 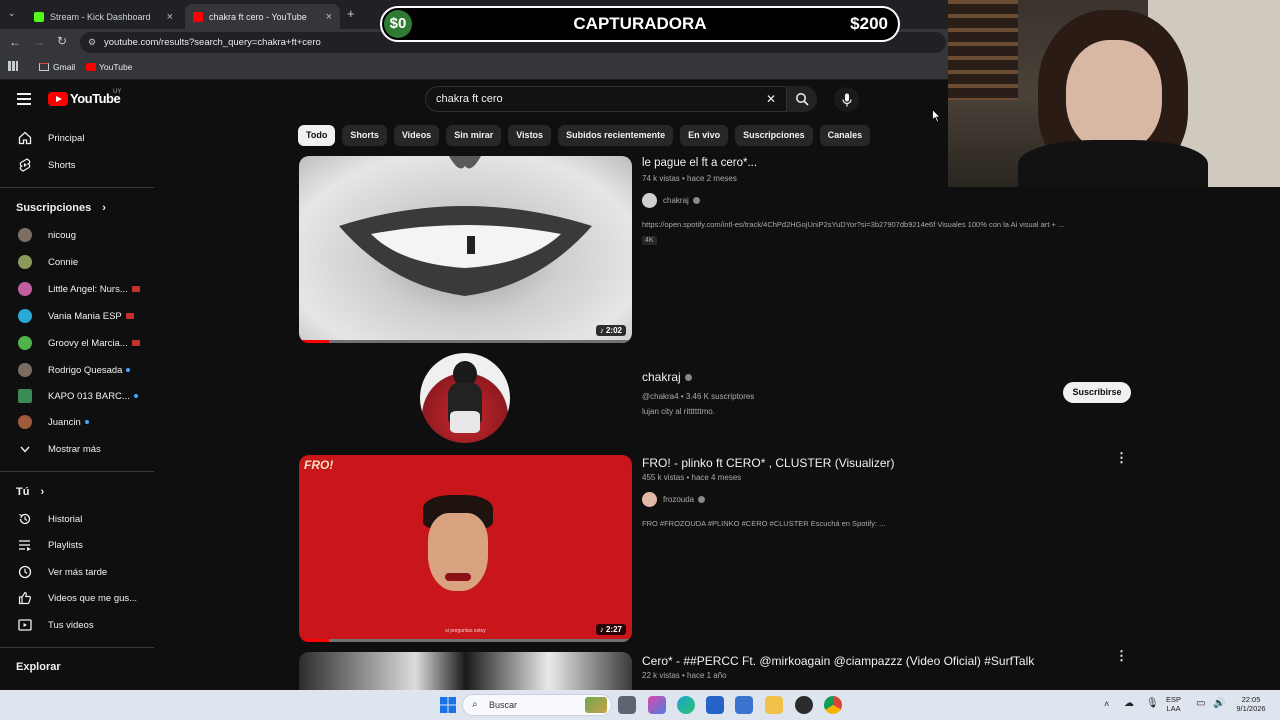 I want to click on sidebar-item-subscription: Juancin, so click(x=77, y=422).